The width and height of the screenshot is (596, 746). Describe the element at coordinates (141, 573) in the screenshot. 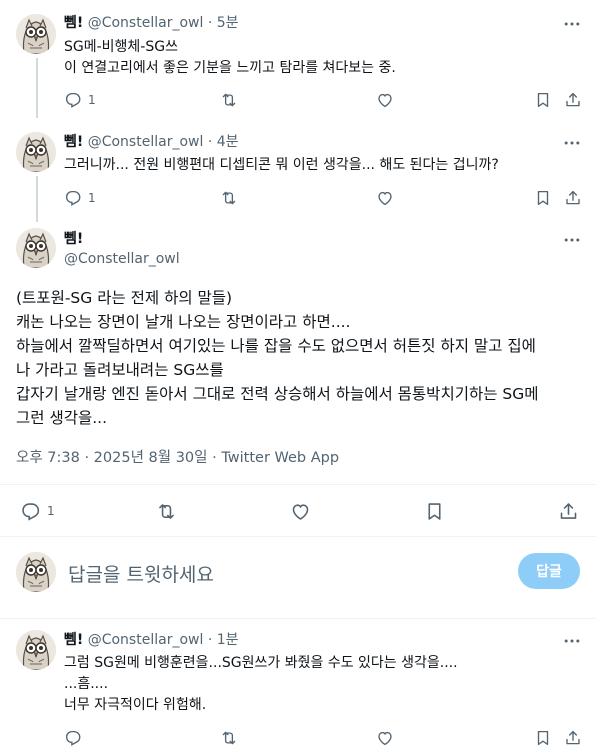

I see `reply-input: 답글을 트윗하세요` at that location.